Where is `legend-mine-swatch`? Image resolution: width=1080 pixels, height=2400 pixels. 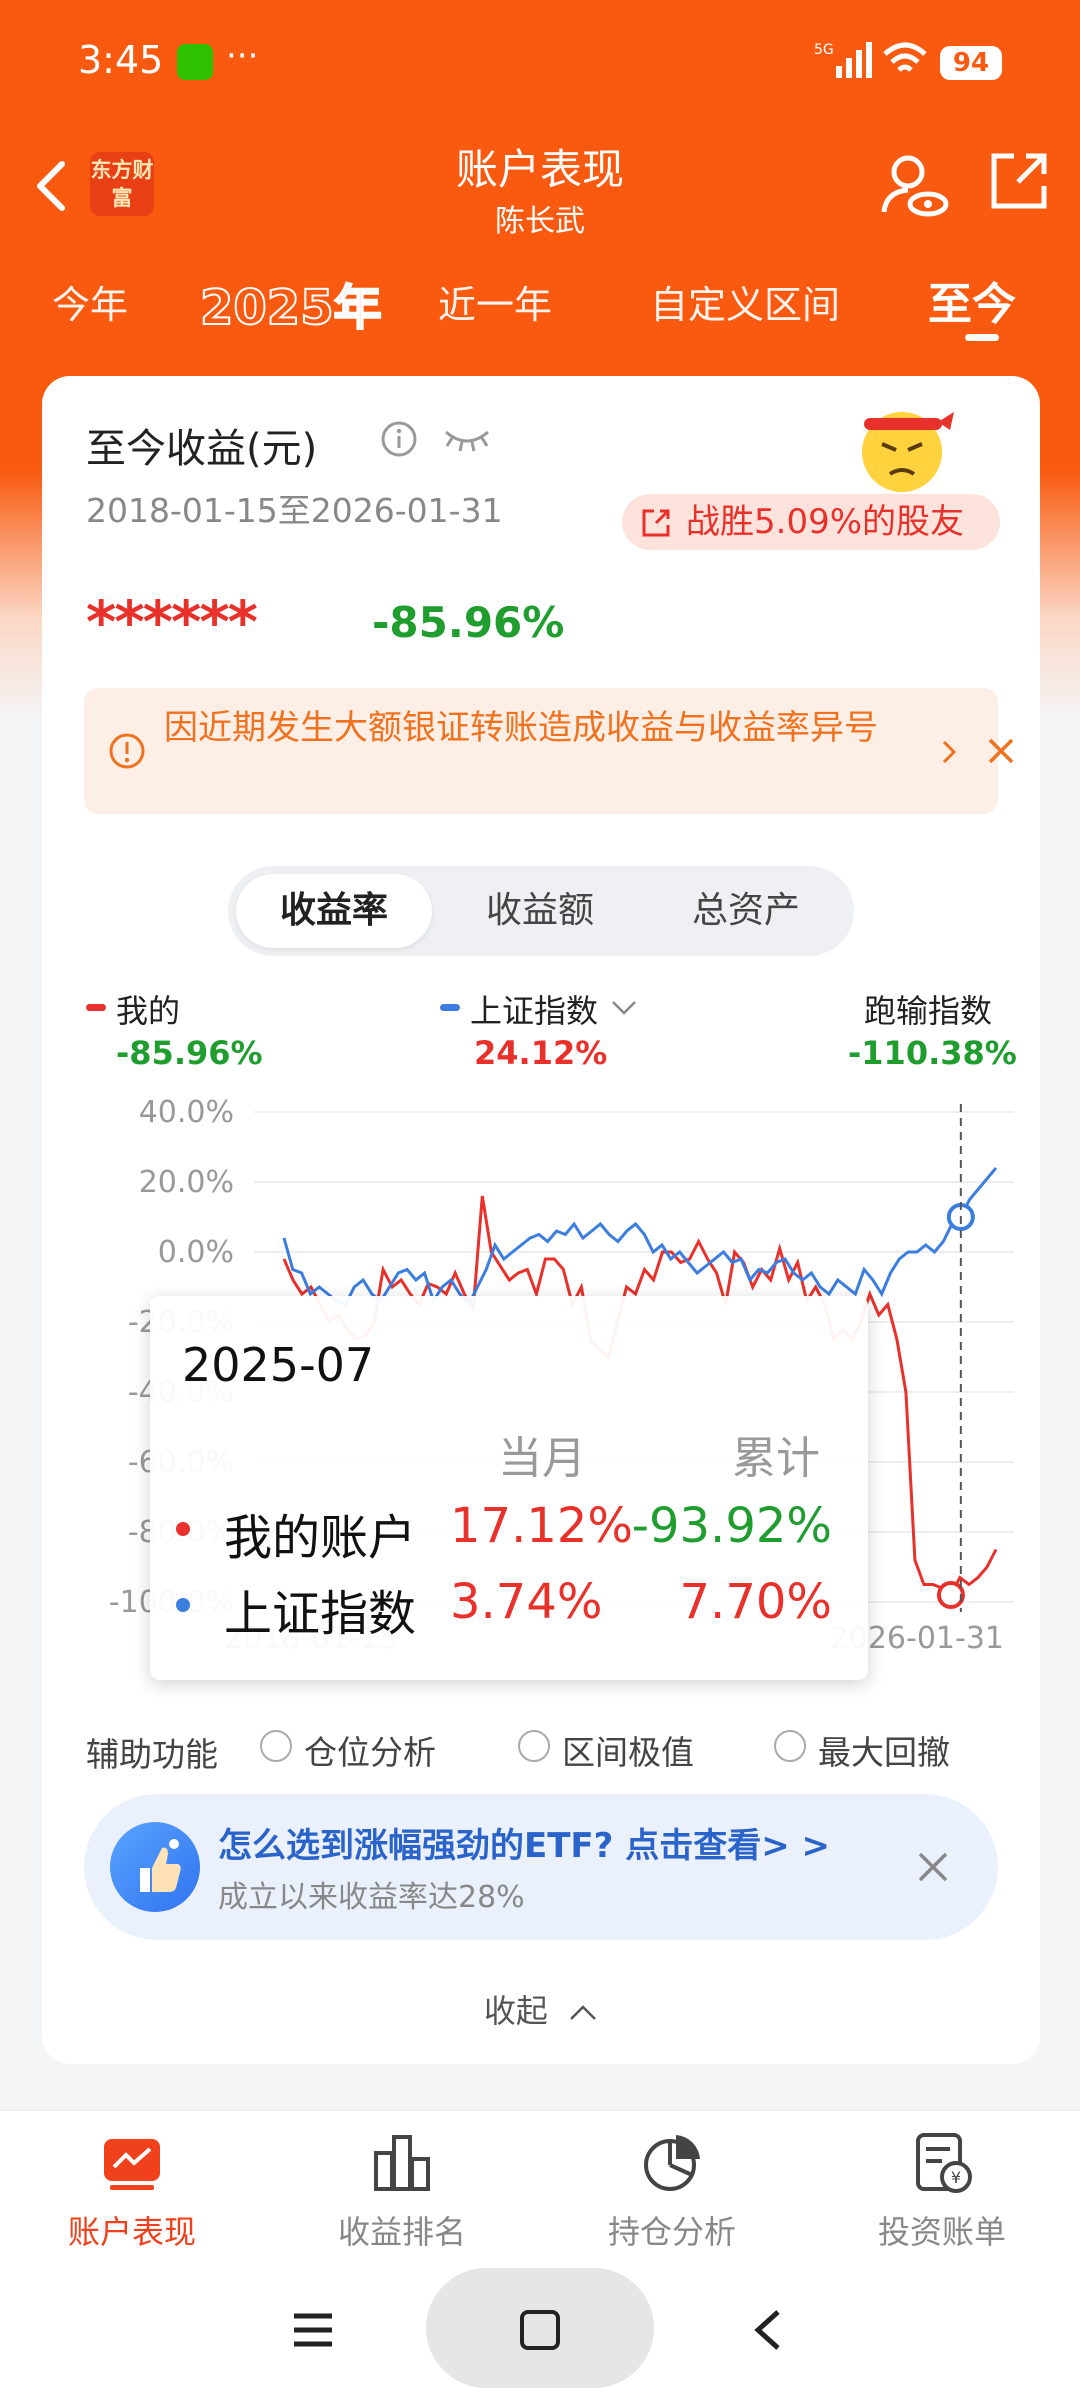
legend-mine-swatch is located at coordinates (96, 1007).